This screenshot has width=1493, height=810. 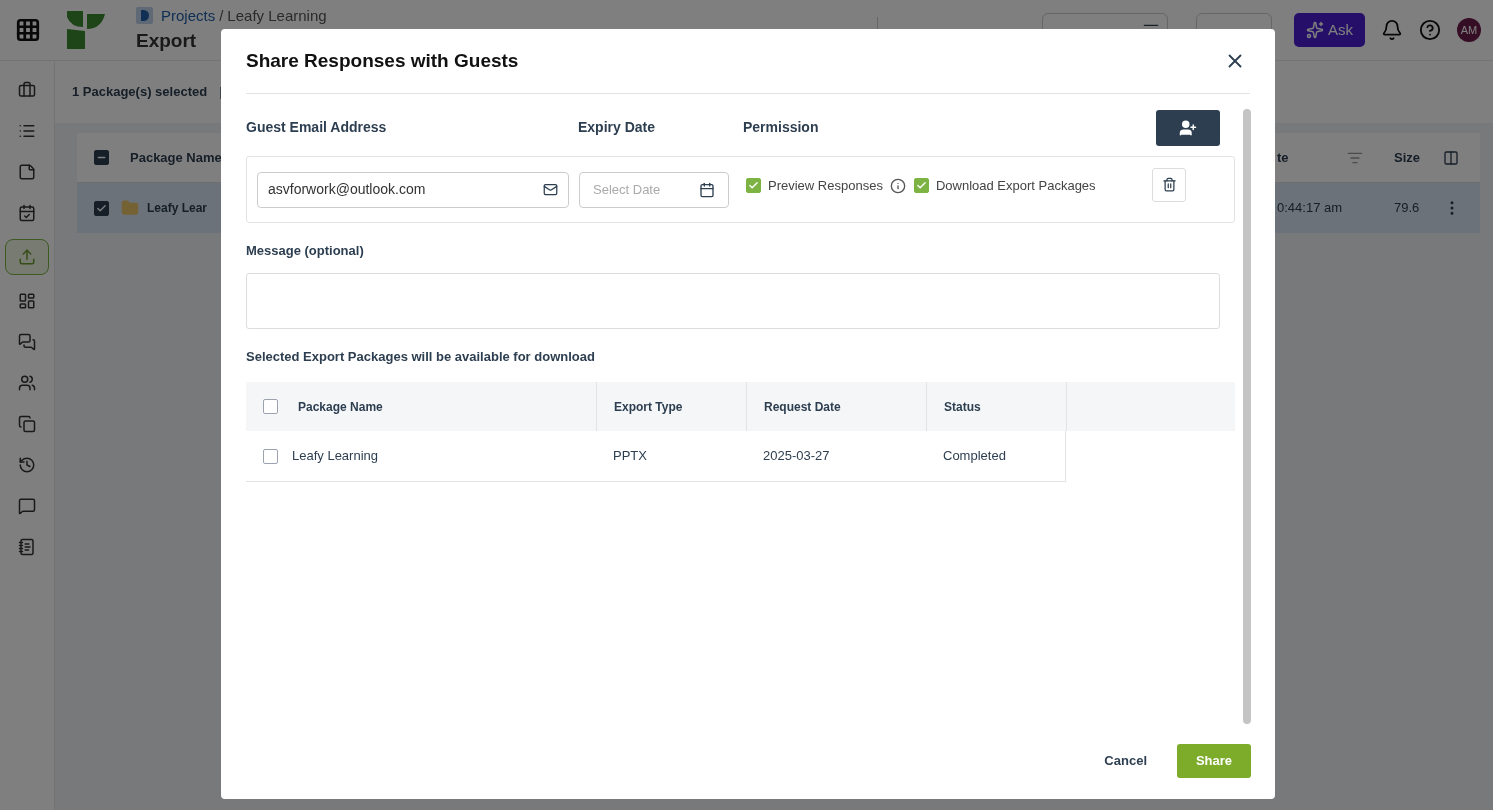 What do you see at coordinates (317, 127) in the screenshot?
I see `column-label: Guest Email Address` at bounding box center [317, 127].